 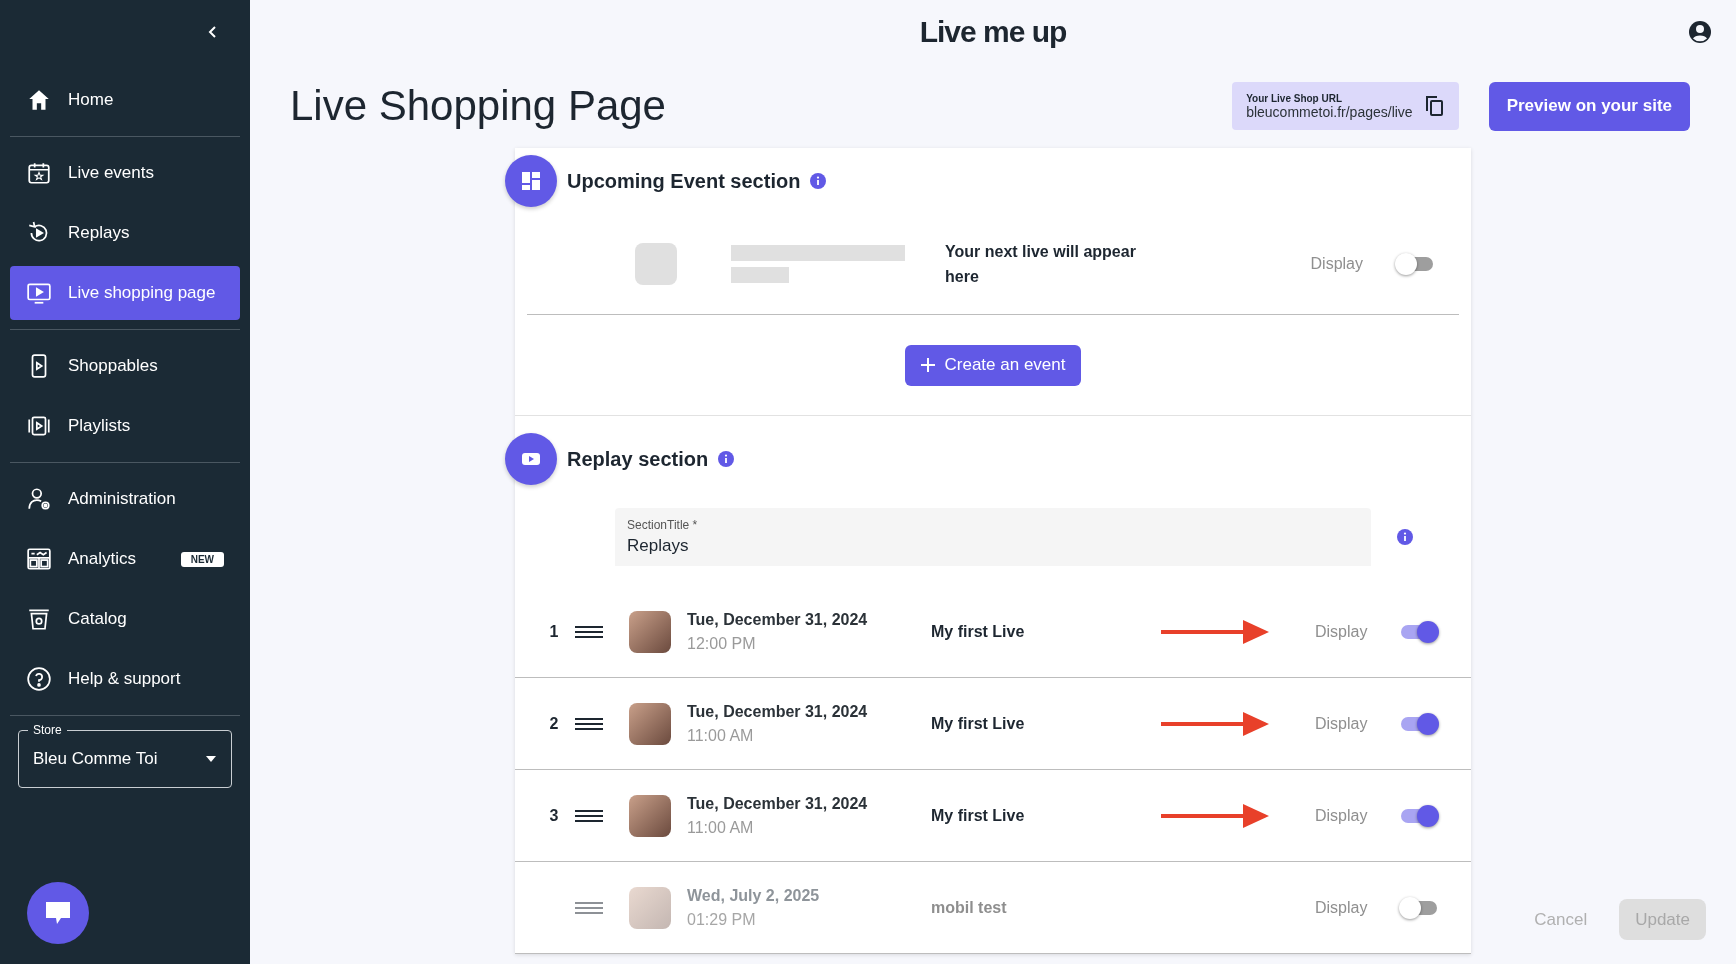 I want to click on calendar-icon, so click(x=39, y=173).